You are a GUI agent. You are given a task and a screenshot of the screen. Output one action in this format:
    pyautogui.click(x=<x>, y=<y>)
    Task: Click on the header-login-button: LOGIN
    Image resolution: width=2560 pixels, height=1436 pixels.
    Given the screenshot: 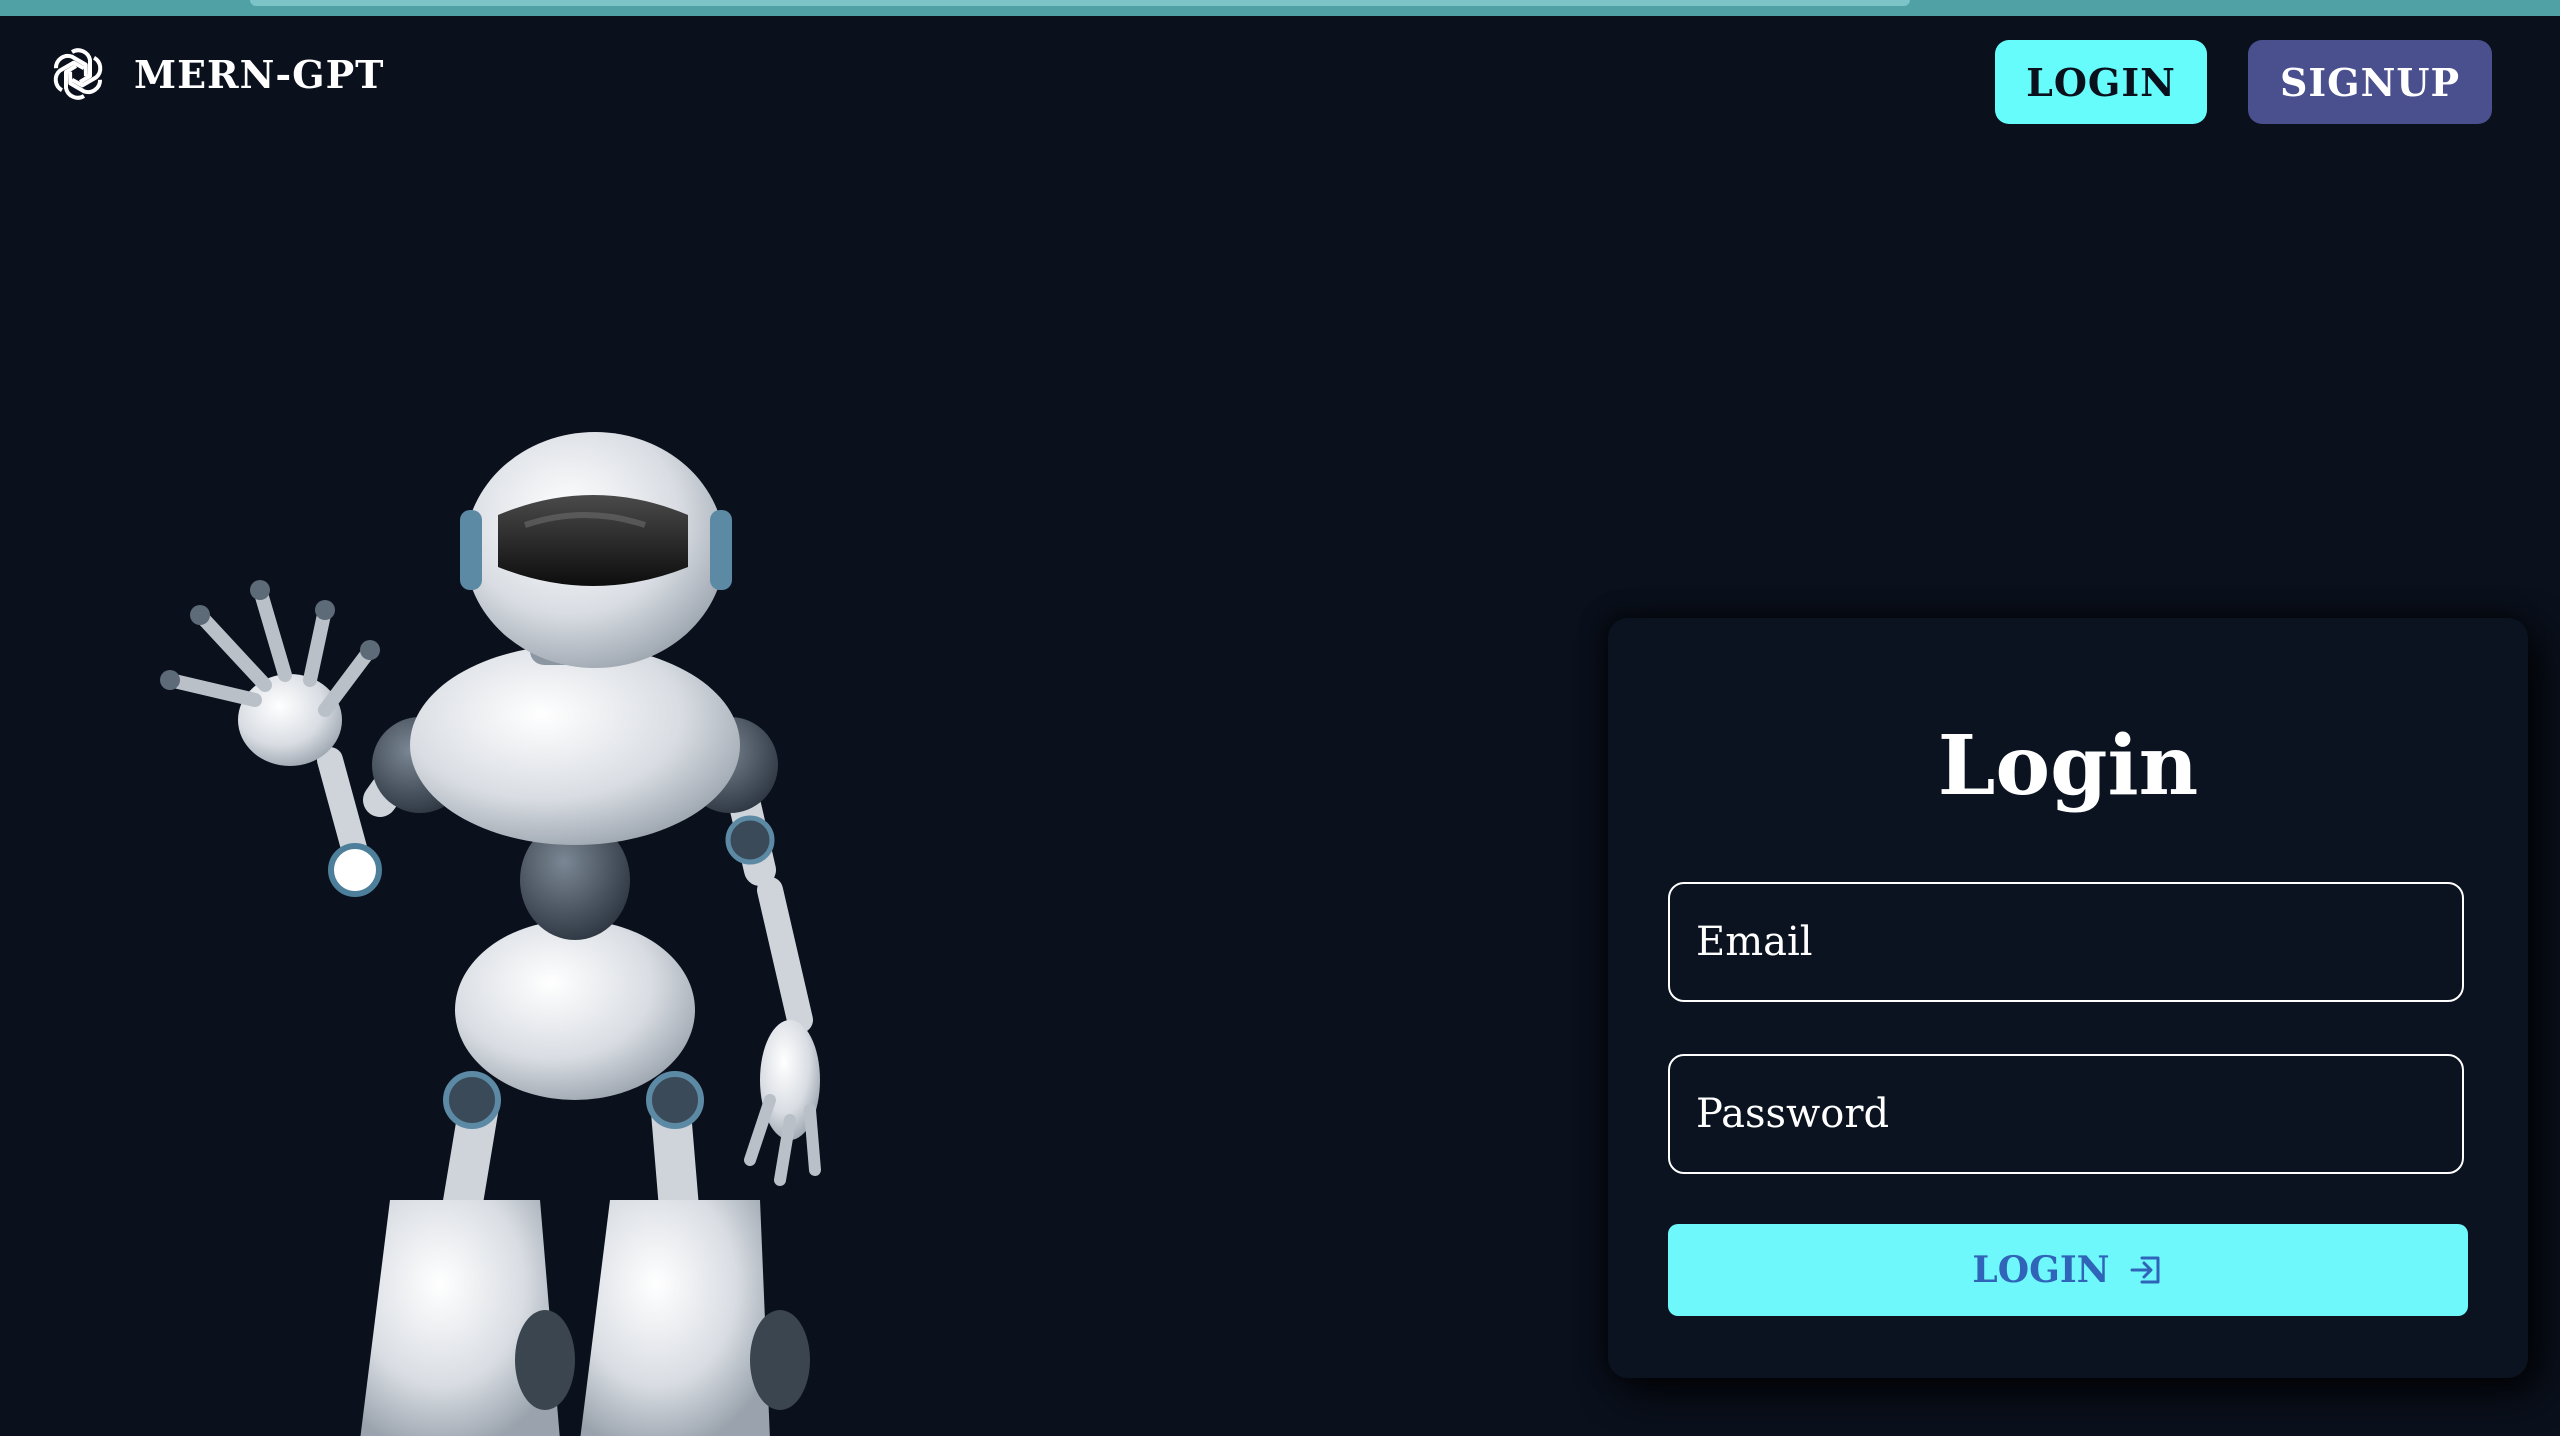 What is the action you would take?
    pyautogui.click(x=2101, y=82)
    